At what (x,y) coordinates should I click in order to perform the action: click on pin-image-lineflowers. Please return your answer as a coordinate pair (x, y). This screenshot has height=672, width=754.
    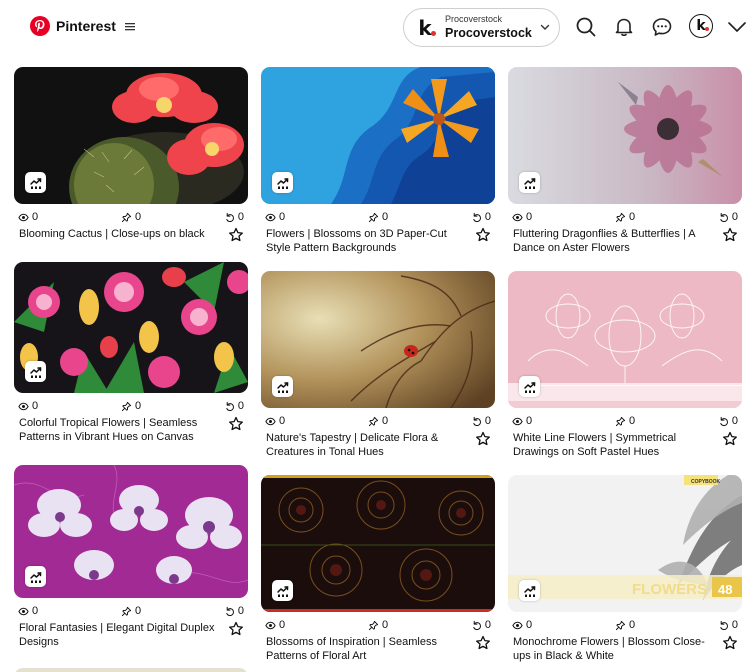
    Looking at the image, I should click on (625, 339).